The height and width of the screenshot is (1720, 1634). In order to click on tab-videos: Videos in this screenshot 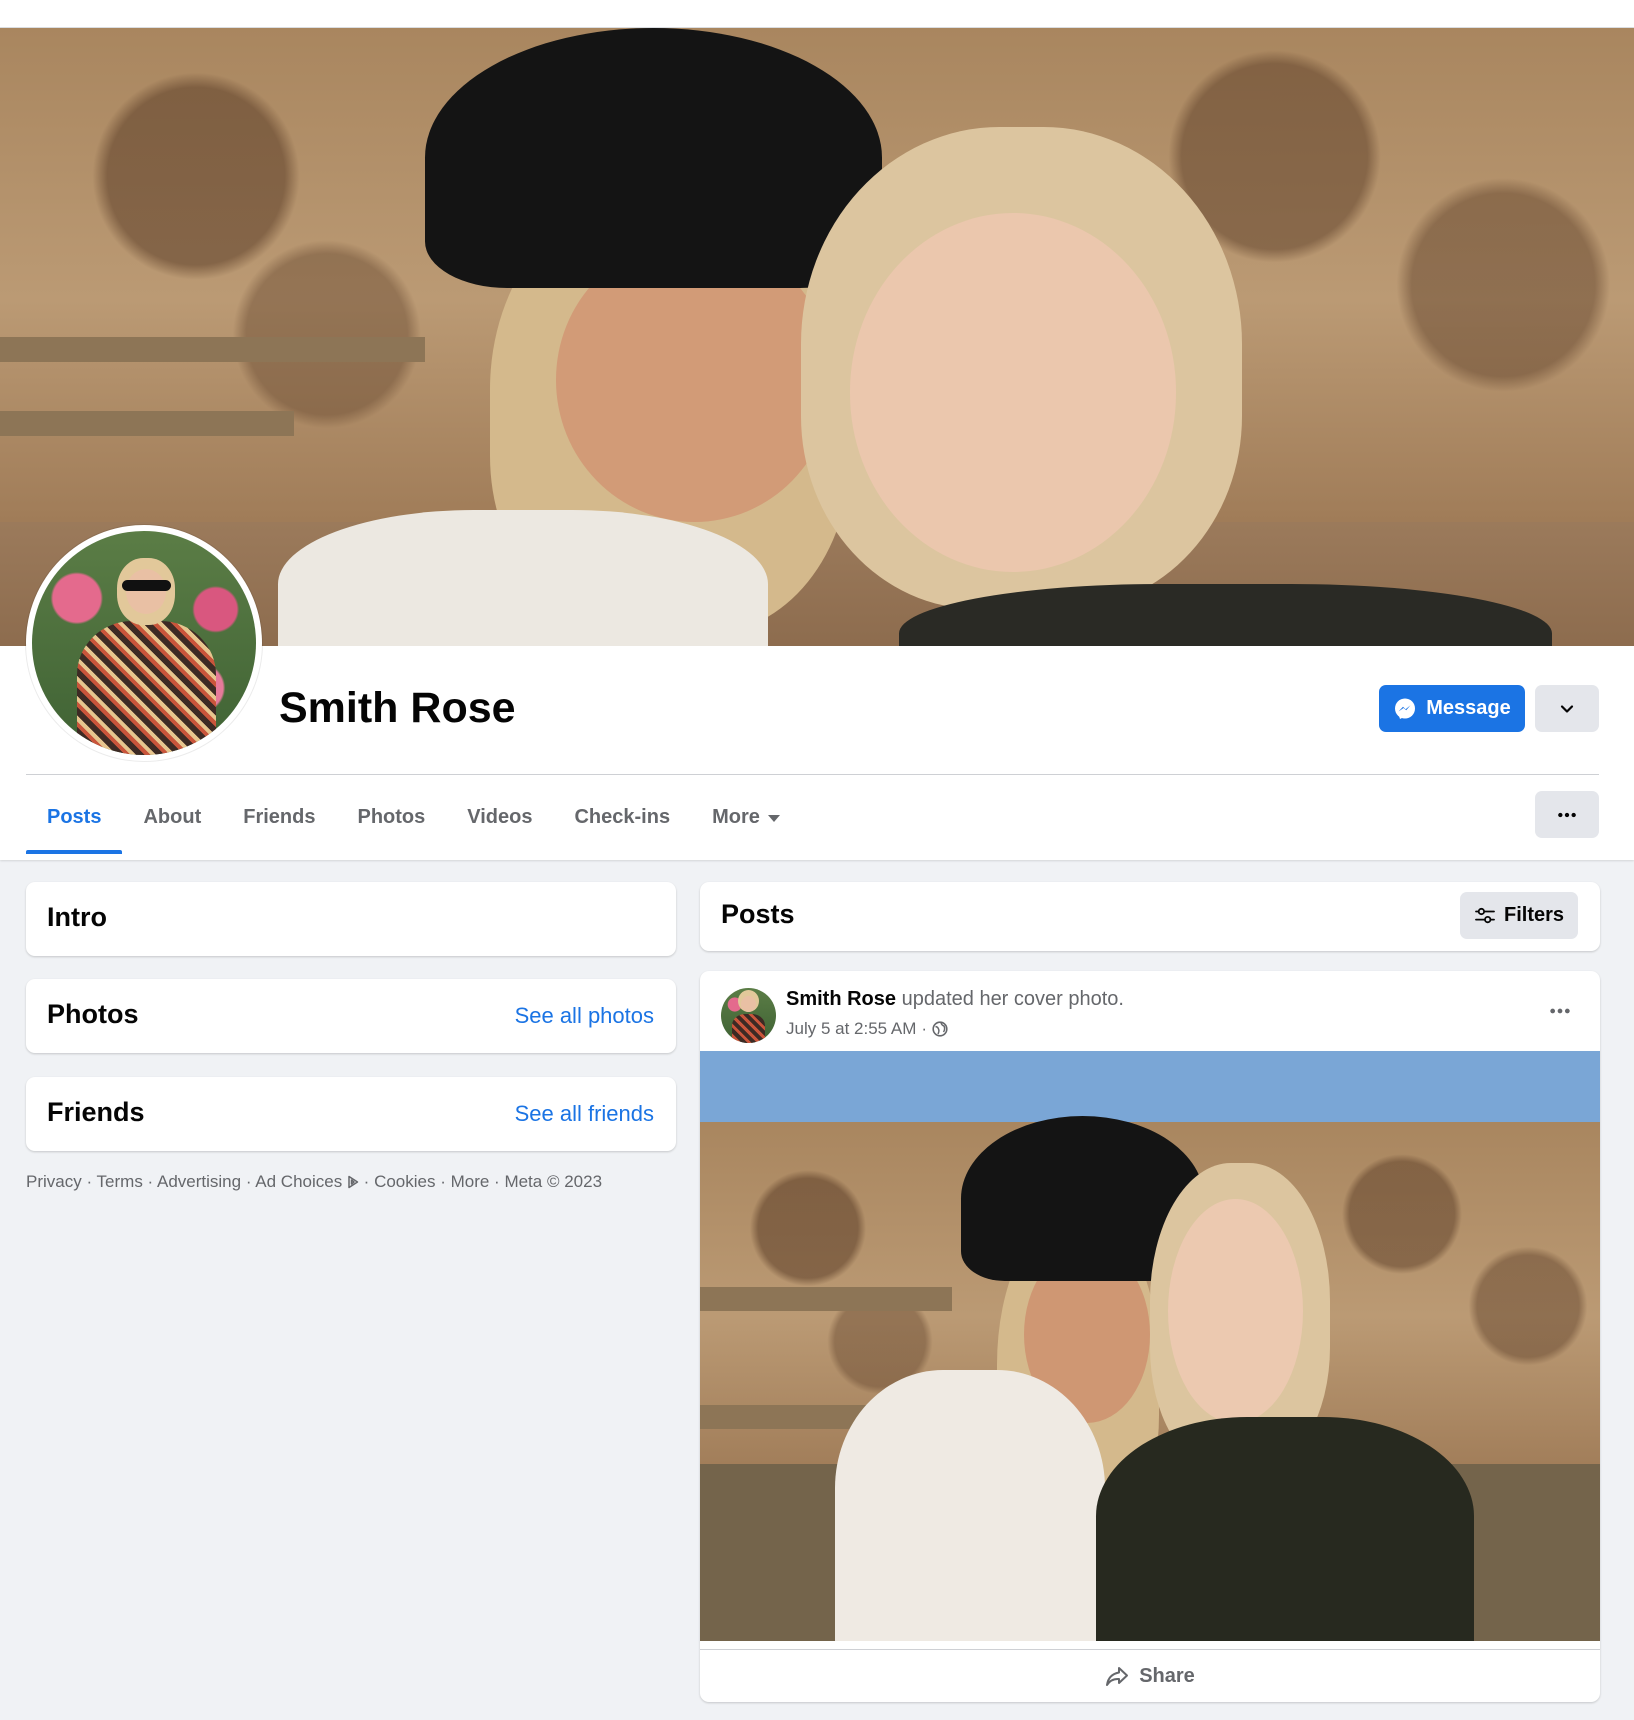, I will do `click(499, 817)`.